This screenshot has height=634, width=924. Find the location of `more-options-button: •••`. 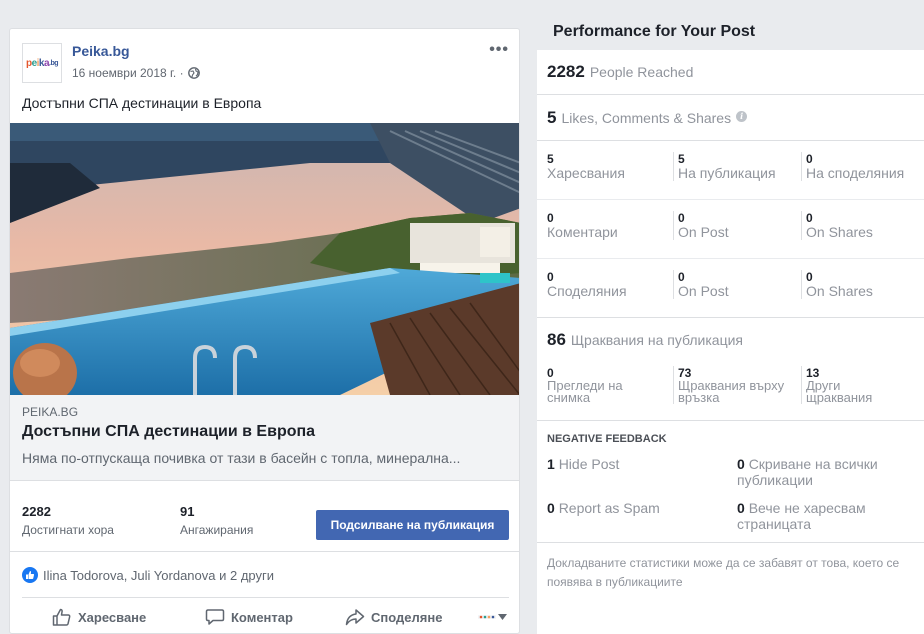

more-options-button: ••• is located at coordinates (499, 50).